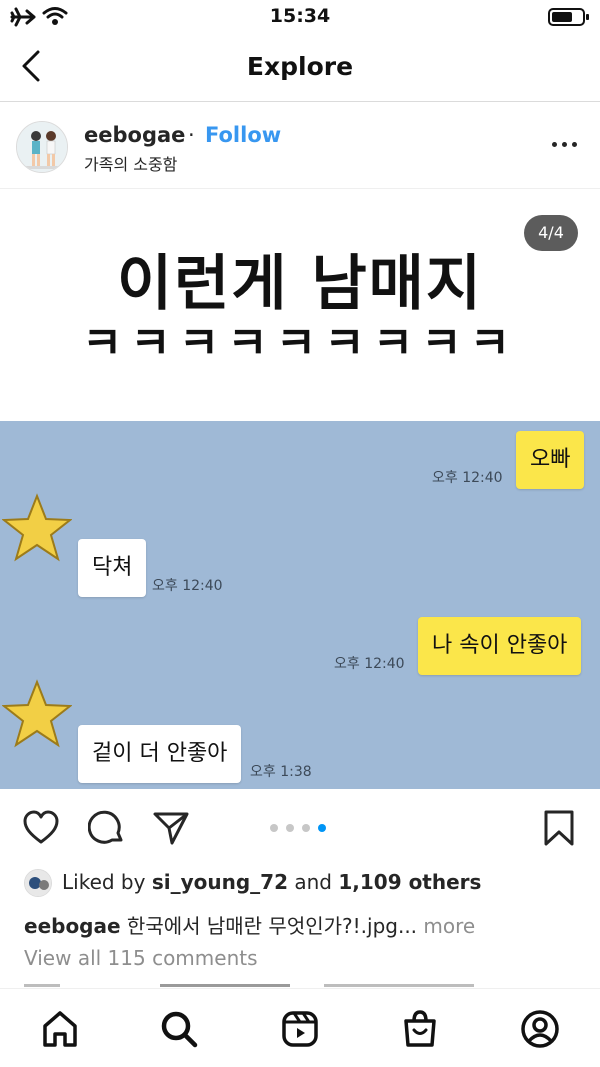 The height and width of the screenshot is (1067, 600). What do you see at coordinates (300, 145) in the screenshot?
I see `post-header: eebogae · Follow 가족의 소중함` at bounding box center [300, 145].